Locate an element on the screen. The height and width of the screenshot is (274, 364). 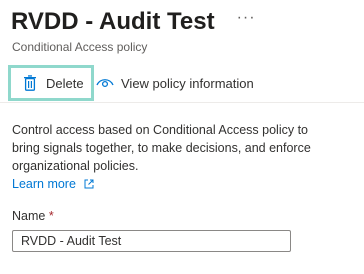
delete-button: Delete is located at coordinates (51, 83).